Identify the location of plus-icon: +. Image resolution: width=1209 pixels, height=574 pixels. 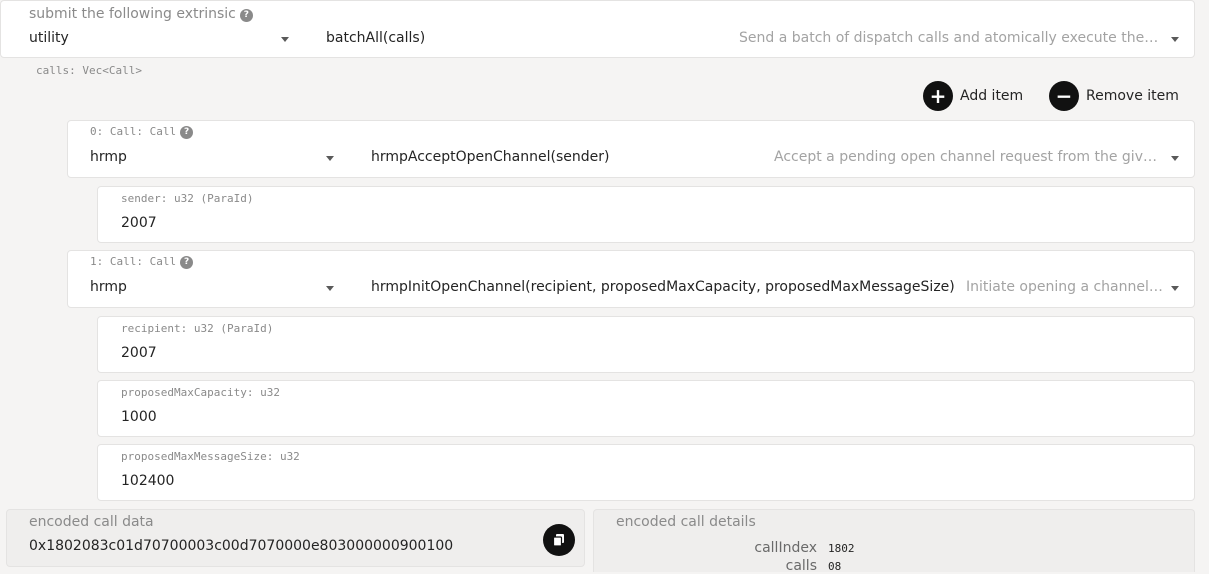
(938, 96).